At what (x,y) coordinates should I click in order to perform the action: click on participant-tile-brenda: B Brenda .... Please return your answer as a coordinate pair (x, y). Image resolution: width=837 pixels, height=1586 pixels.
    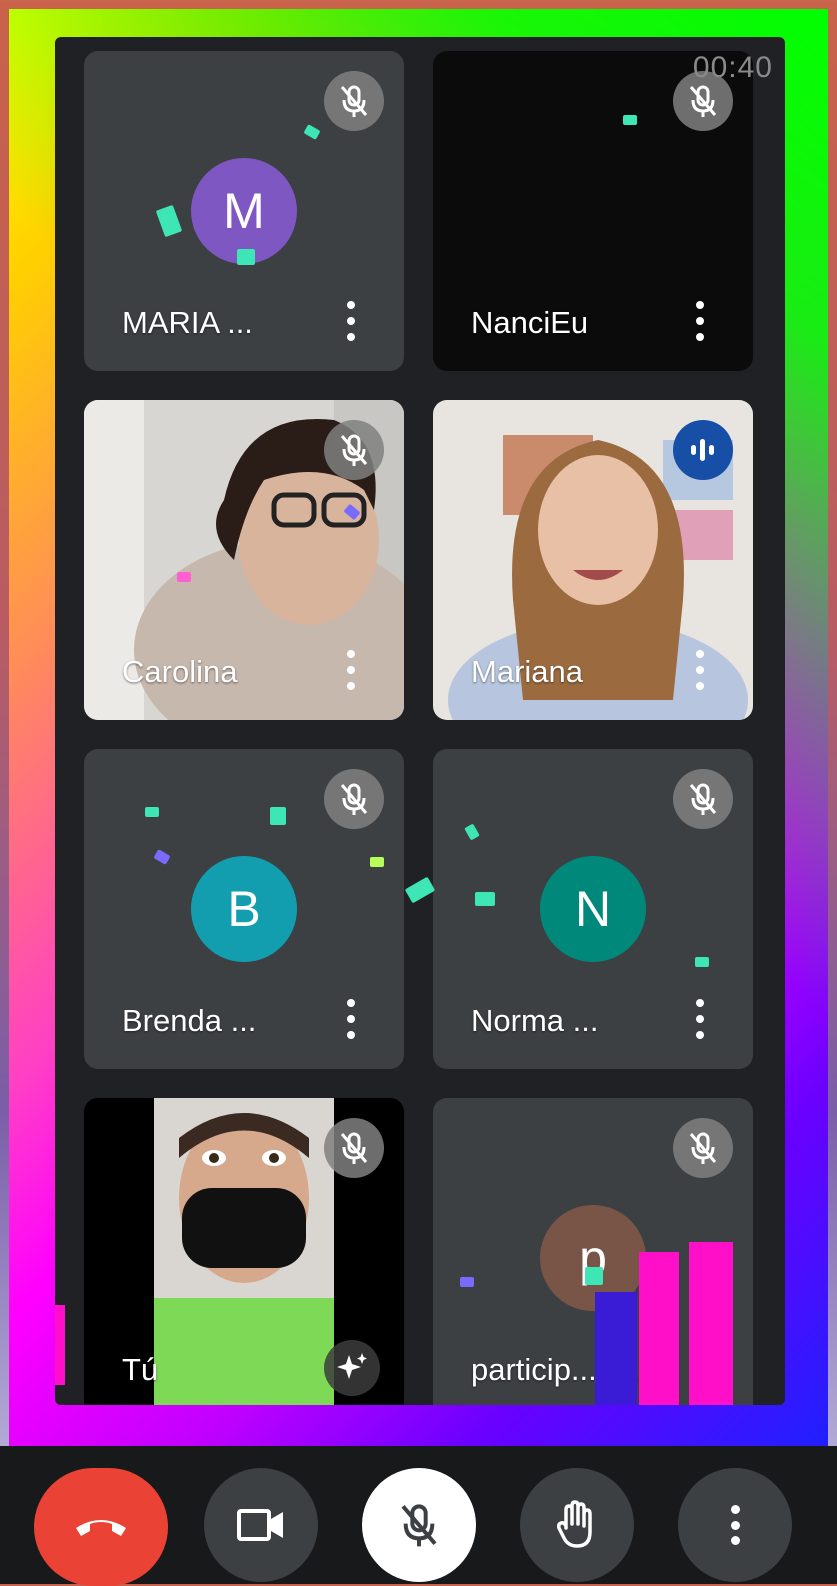
    Looking at the image, I should click on (244, 909).